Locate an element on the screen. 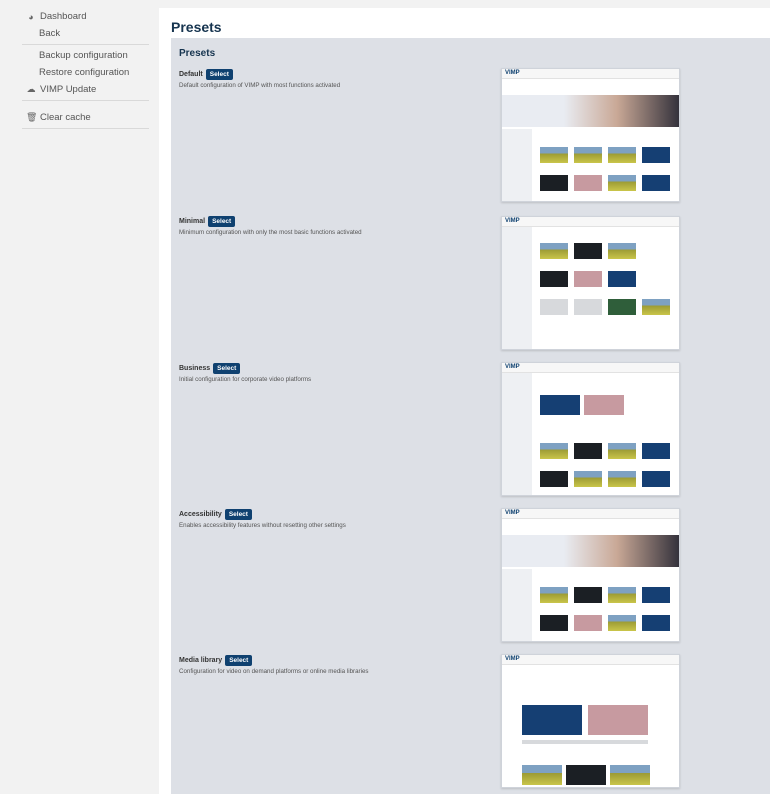  sidebar-item-back: Back is located at coordinates (85, 33).